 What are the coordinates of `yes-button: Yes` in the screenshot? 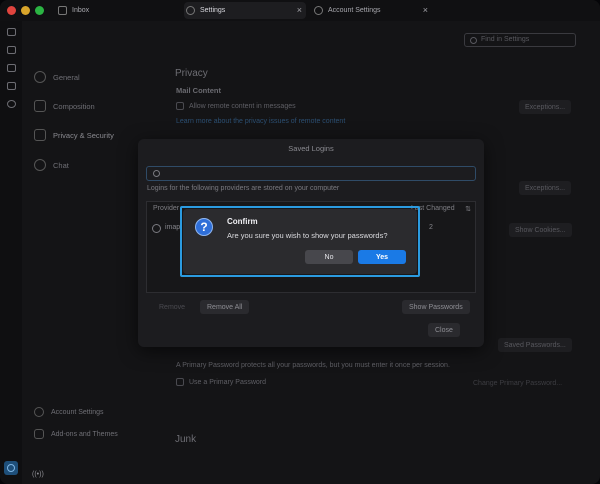 It's located at (382, 257).